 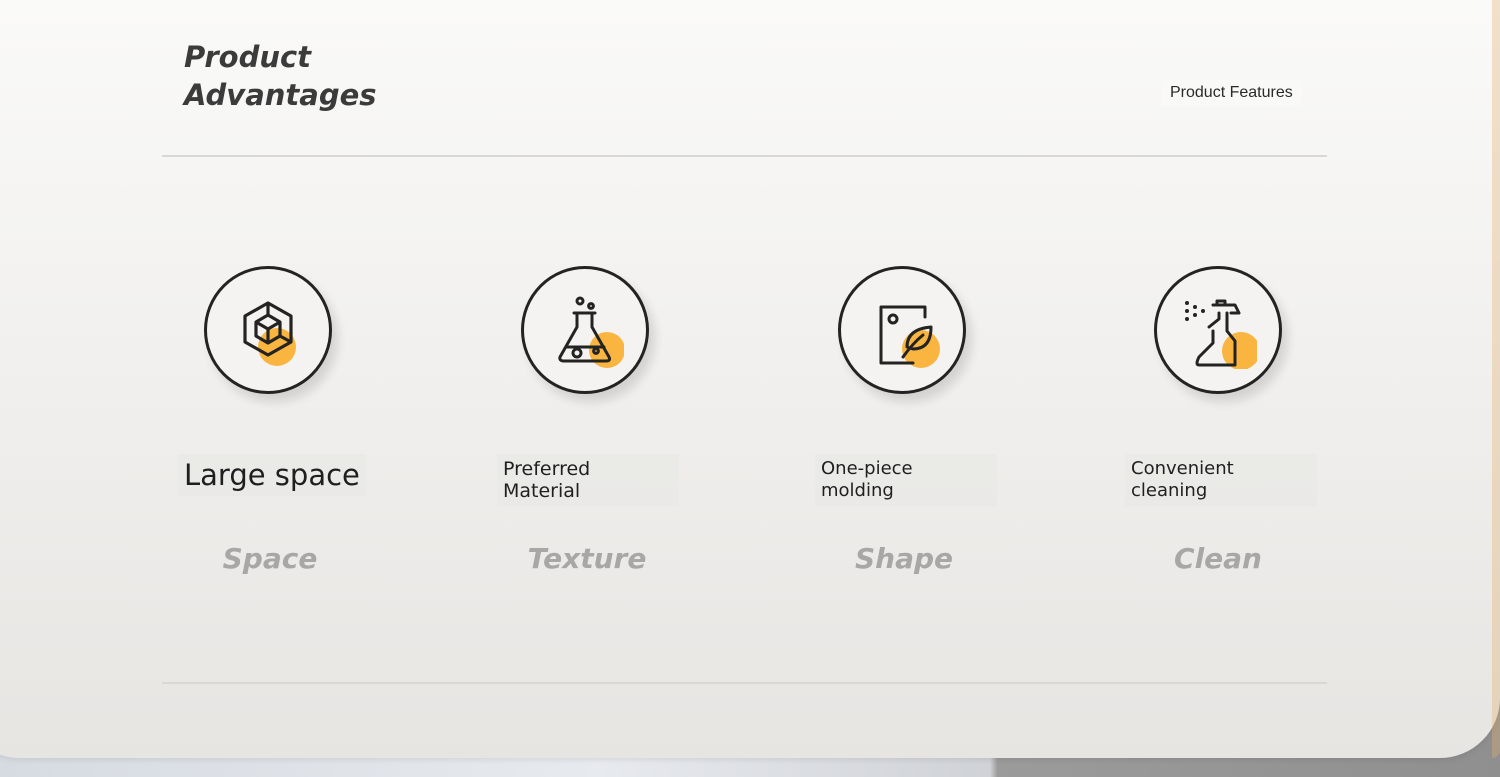 I want to click on flask-icon, so click(x=585, y=330).